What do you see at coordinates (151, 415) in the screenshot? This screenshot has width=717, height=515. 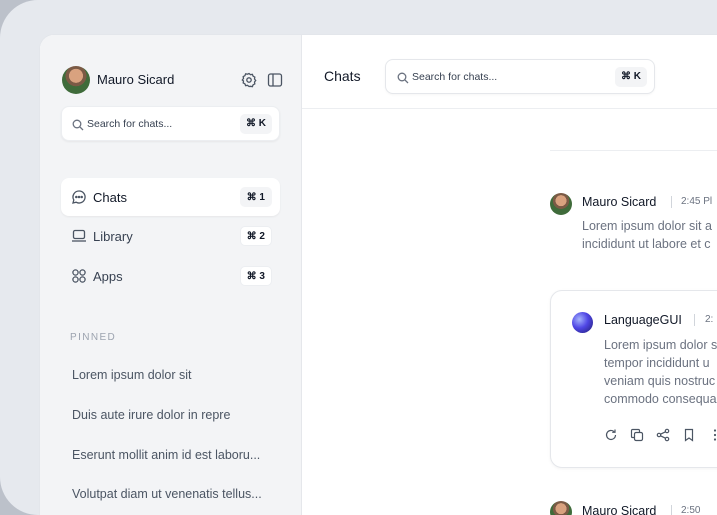 I see `pinned-chat-item: Duis aute irure dolor in repre` at bounding box center [151, 415].